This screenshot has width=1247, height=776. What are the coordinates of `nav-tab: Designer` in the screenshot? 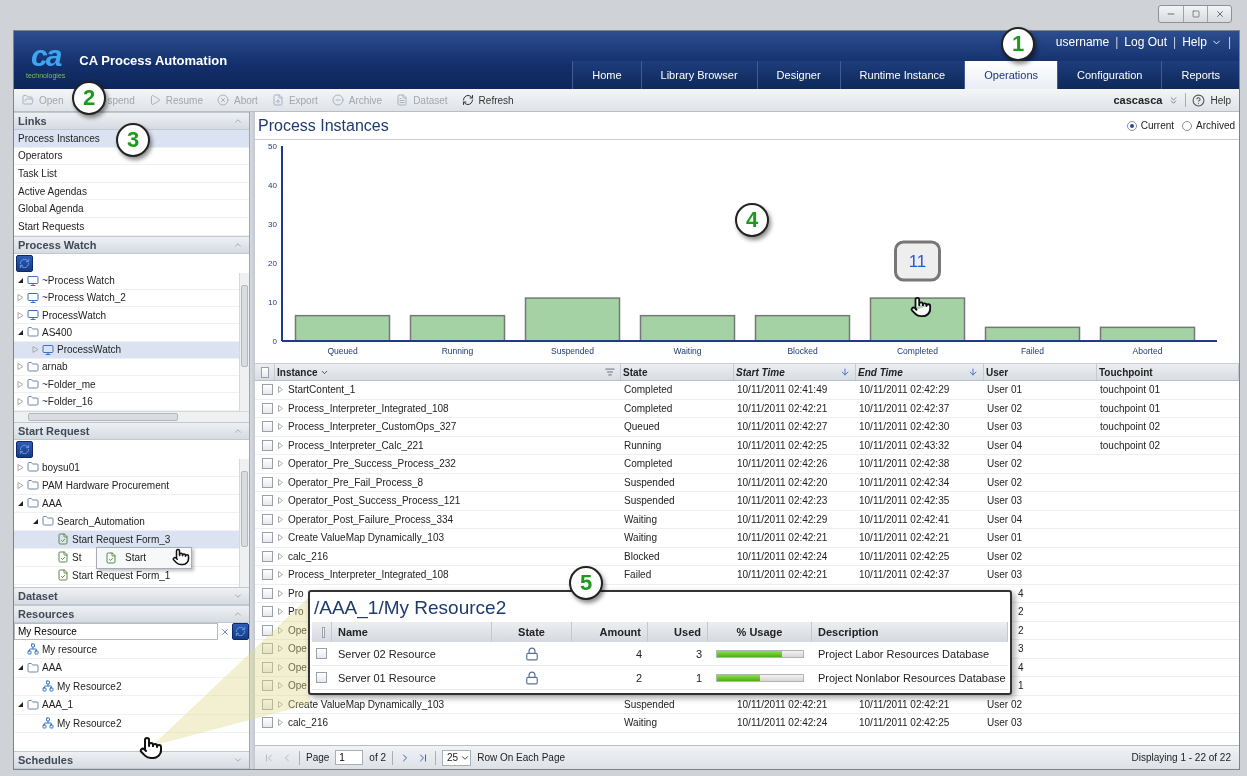 It's located at (798, 75).